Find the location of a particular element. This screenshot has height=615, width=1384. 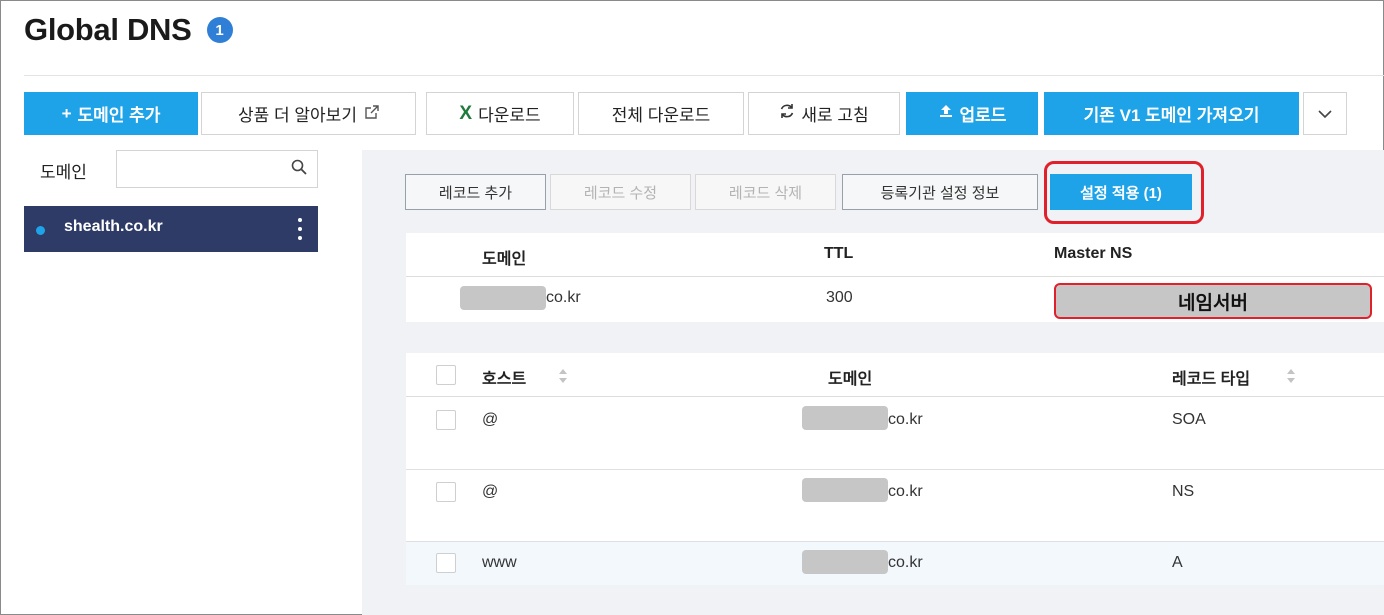

download-all-button: 전체 다운로드 is located at coordinates (661, 113).